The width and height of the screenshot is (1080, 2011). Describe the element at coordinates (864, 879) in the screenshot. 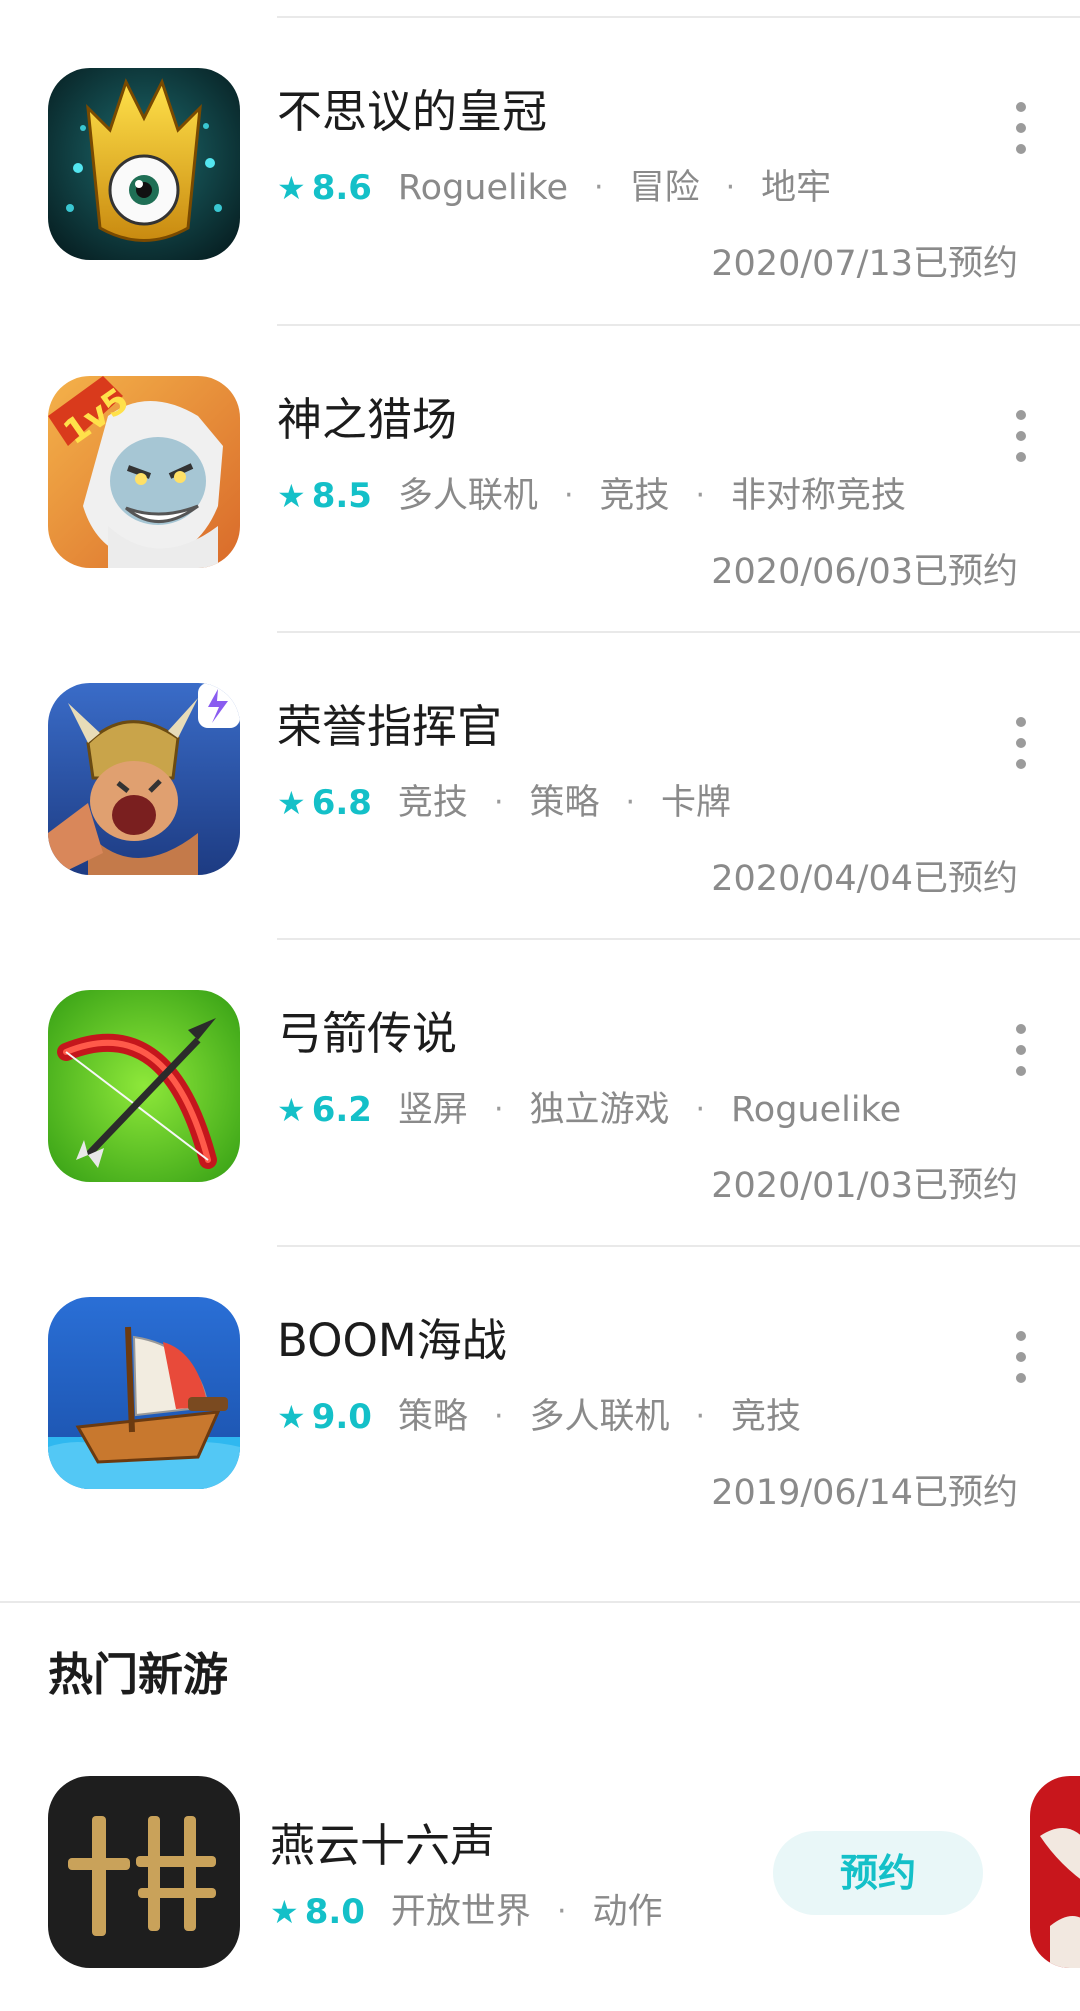

I see `reservation-date: 2020/04/04已预约` at that location.